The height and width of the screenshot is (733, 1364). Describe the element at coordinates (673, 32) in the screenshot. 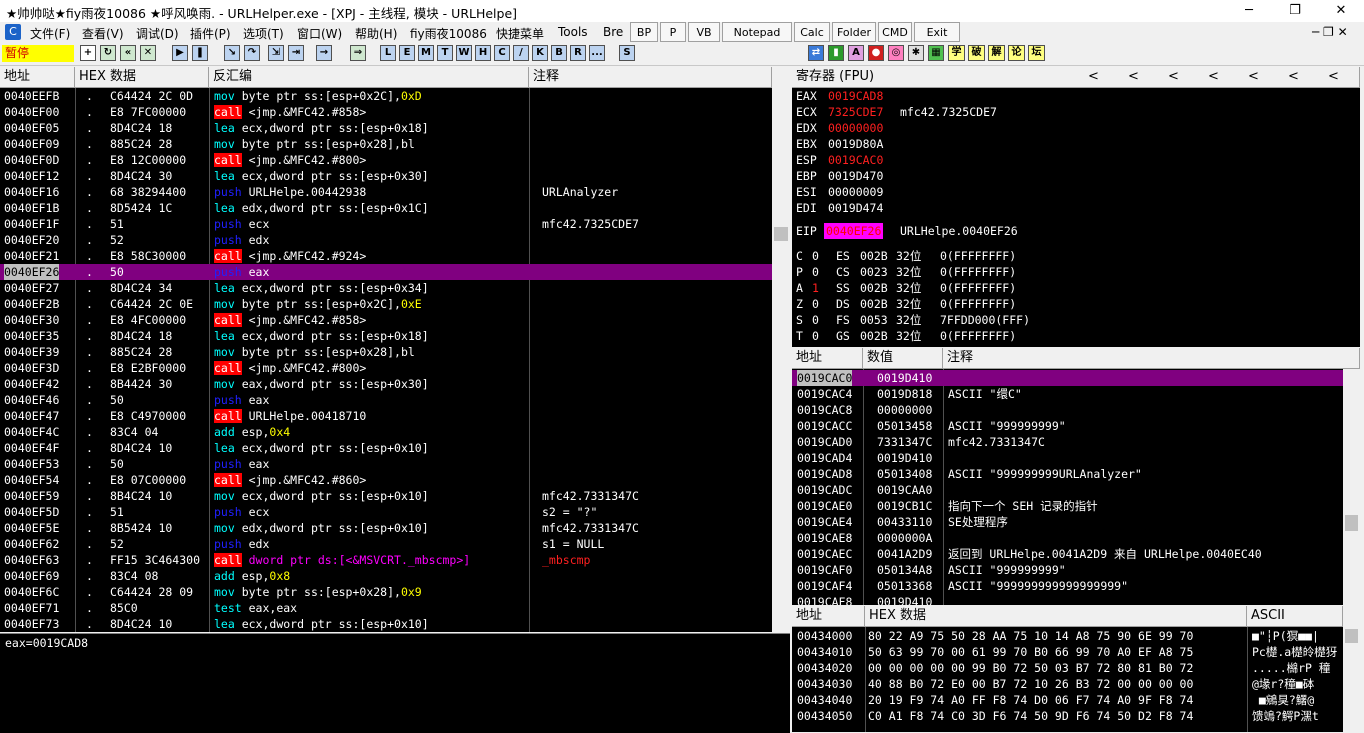

I see `p-button: P` at that location.